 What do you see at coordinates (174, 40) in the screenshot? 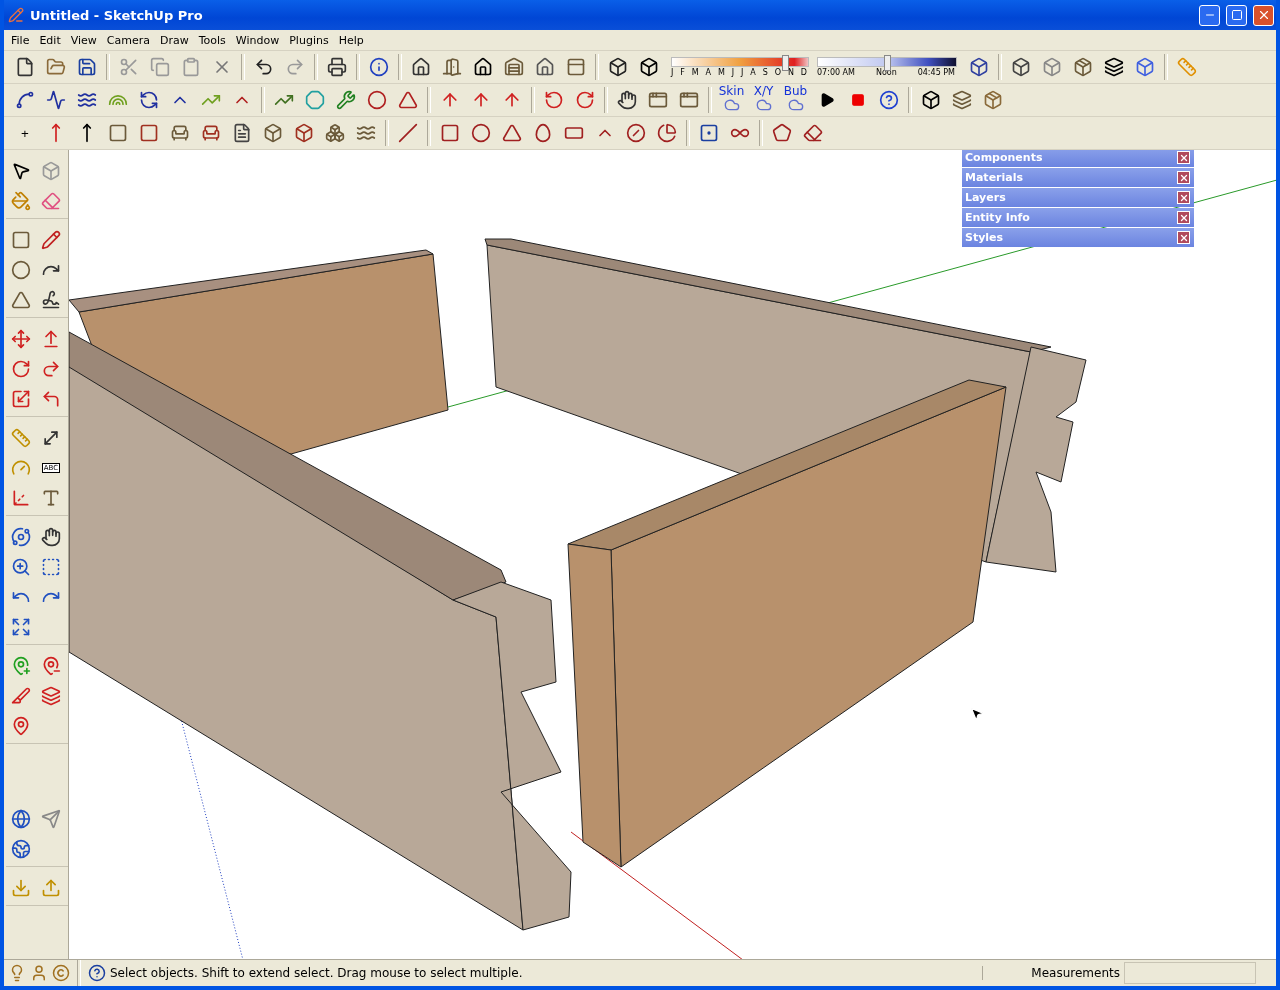
I see `menu-item: Draw` at bounding box center [174, 40].